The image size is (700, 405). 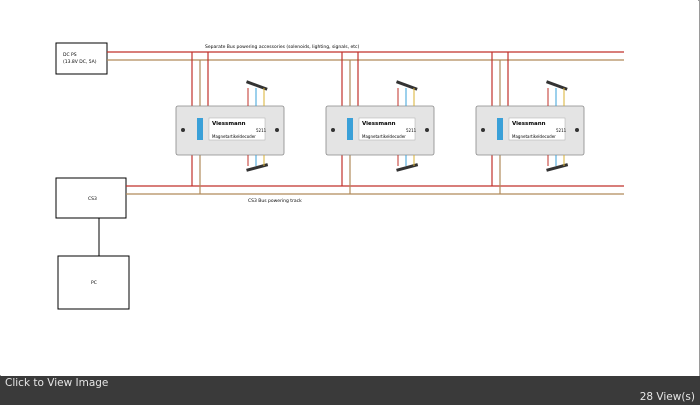 I want to click on decoder-1-name: Magnetartikeldecoder, so click(x=234, y=136).